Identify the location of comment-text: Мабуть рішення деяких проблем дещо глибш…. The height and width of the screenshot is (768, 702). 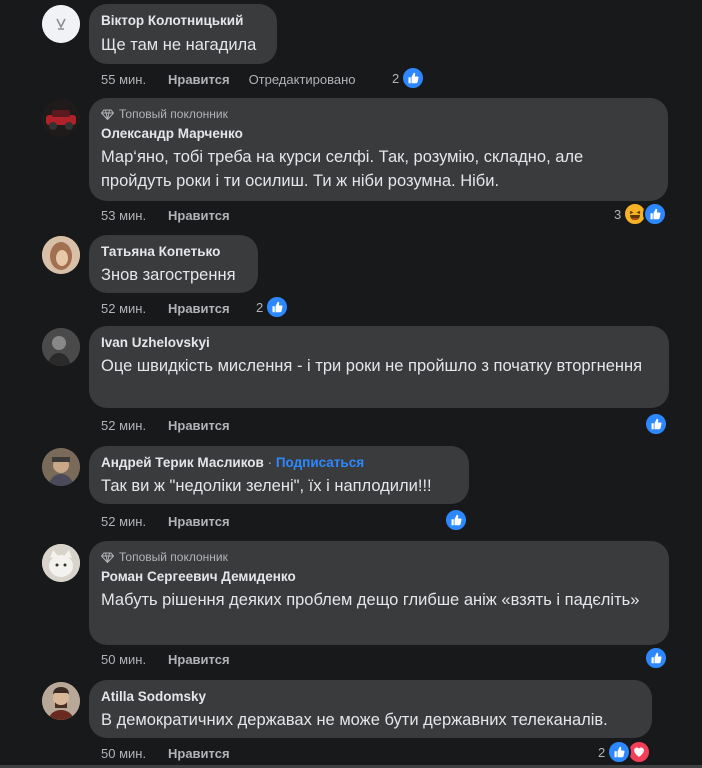
(370, 600).